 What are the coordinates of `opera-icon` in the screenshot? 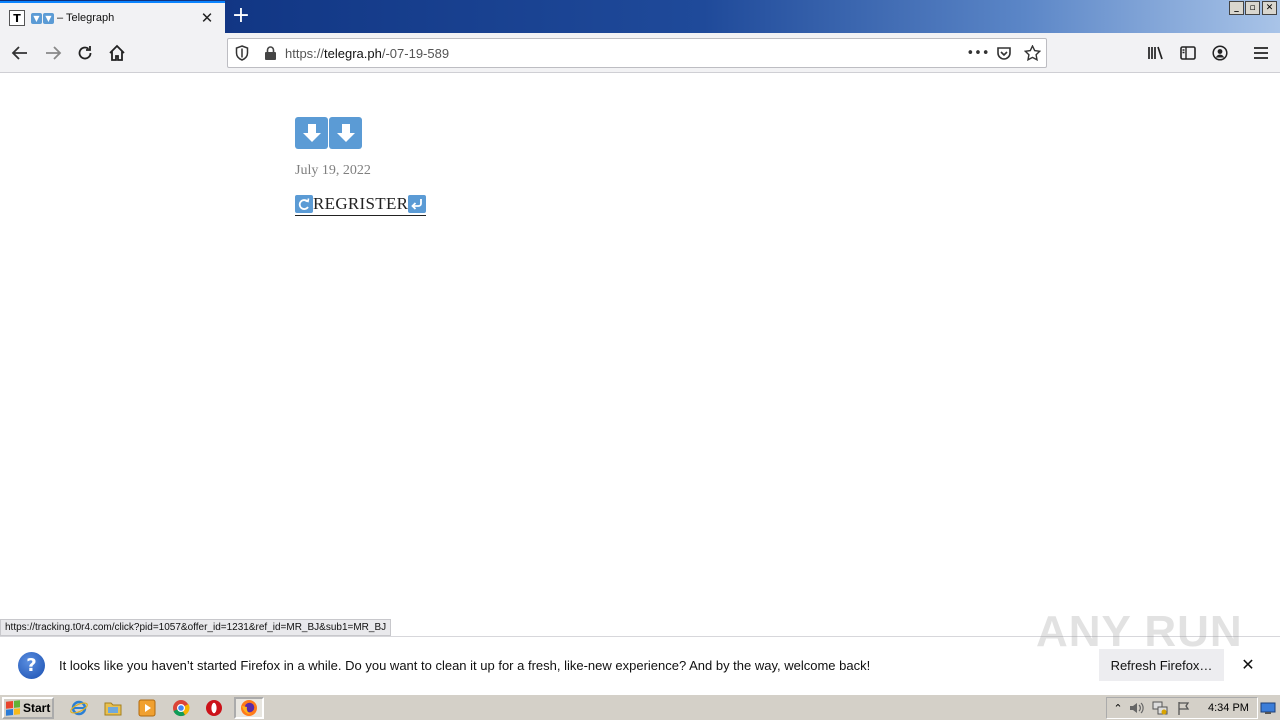 It's located at (214, 708).